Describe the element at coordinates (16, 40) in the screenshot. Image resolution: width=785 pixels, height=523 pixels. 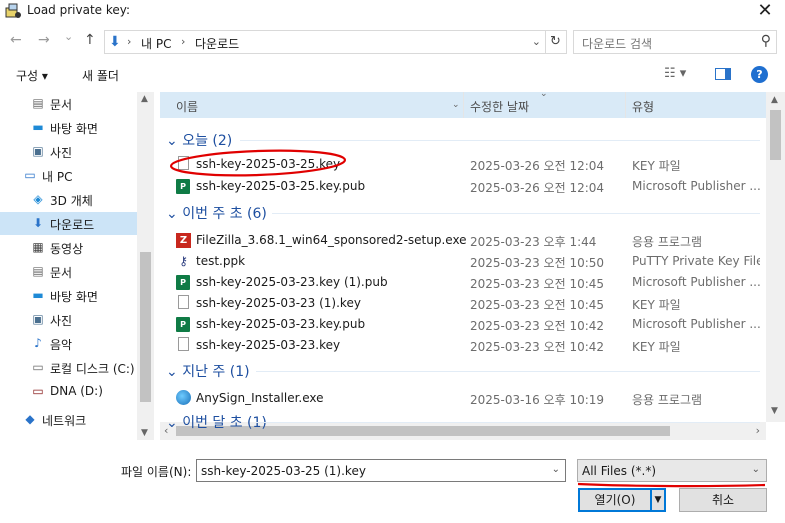
I see `back-icon: ←` at that location.